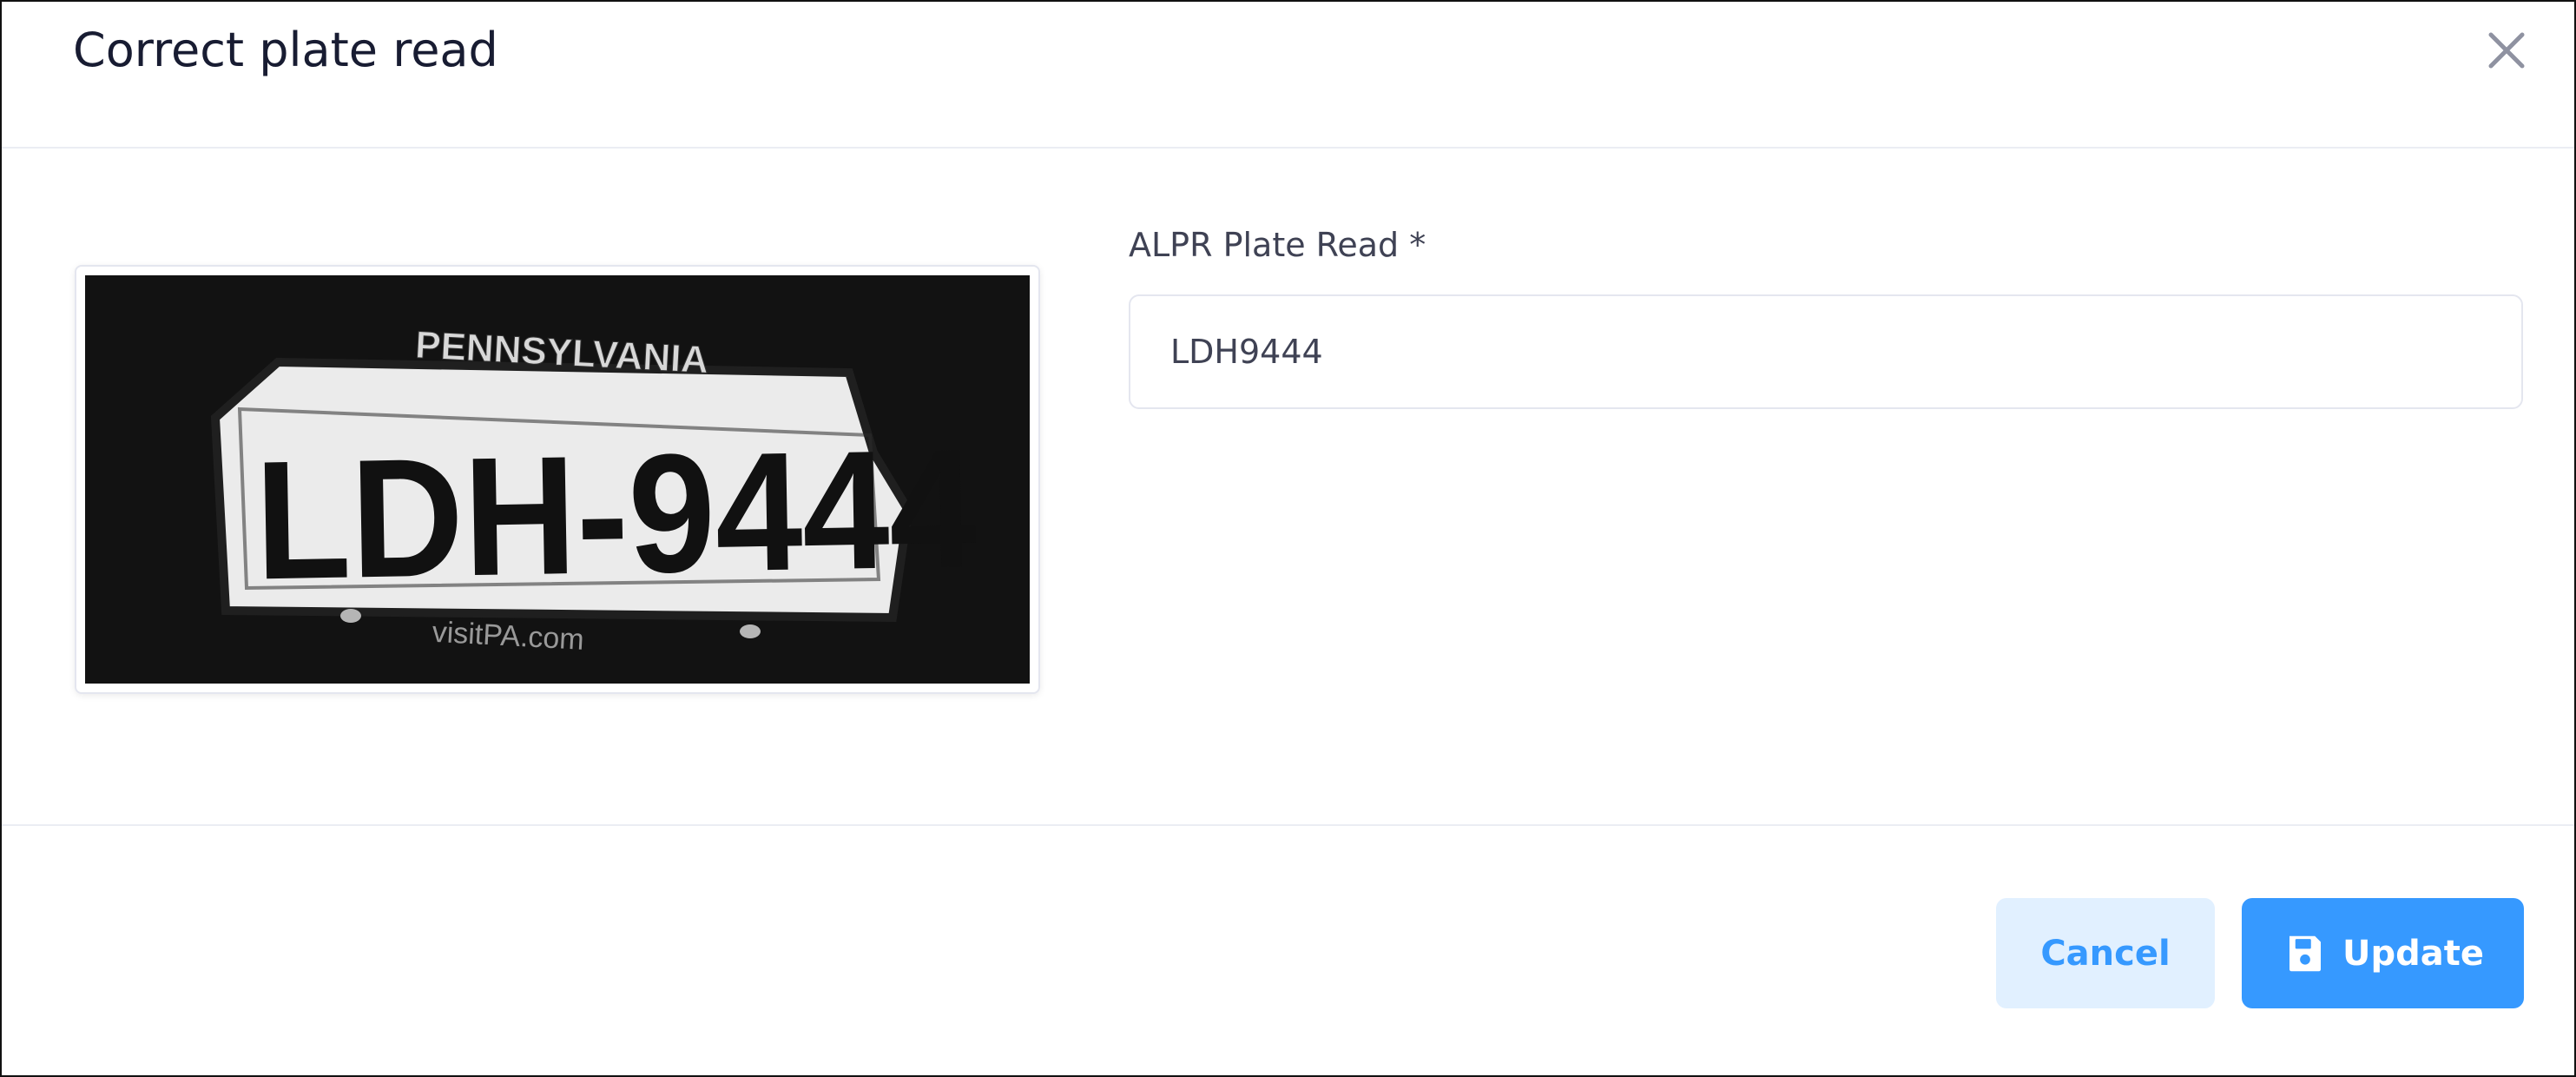 The image size is (2576, 1077). I want to click on plate-image-card: PENNSYLVANIA LDH-9444 visitPA.com, so click(557, 479).